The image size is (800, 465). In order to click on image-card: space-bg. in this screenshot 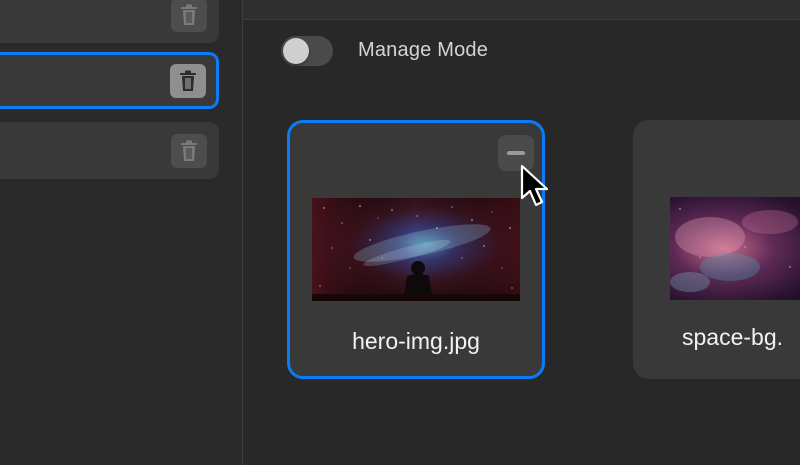, I will do `click(716, 249)`.